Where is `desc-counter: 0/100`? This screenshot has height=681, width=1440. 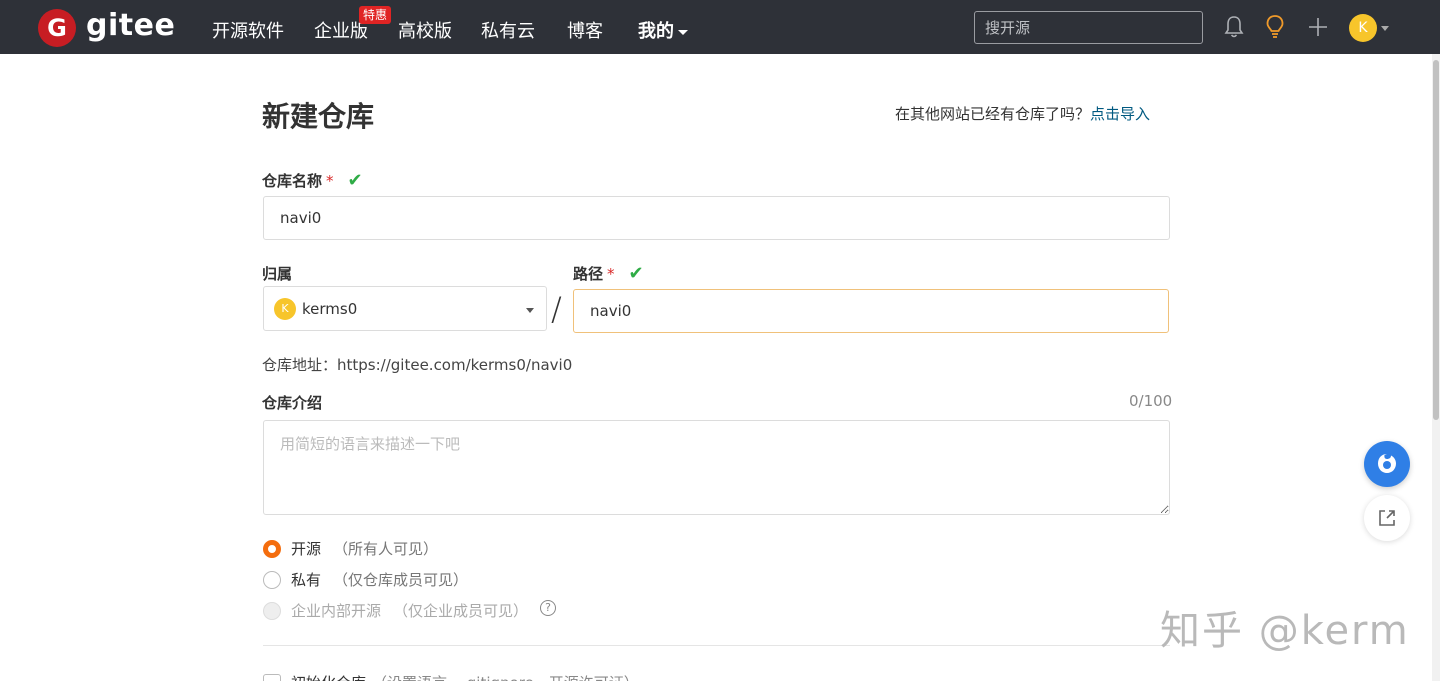 desc-counter: 0/100 is located at coordinates (1151, 401).